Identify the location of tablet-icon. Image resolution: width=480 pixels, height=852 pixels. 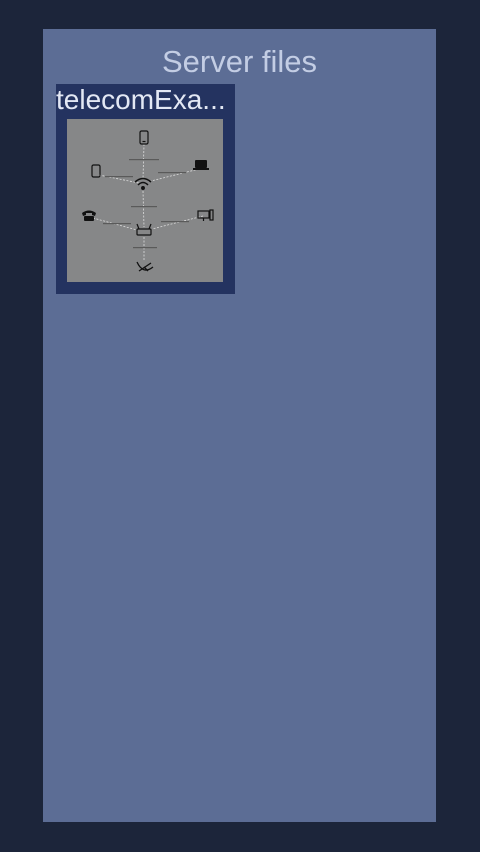
(96, 171).